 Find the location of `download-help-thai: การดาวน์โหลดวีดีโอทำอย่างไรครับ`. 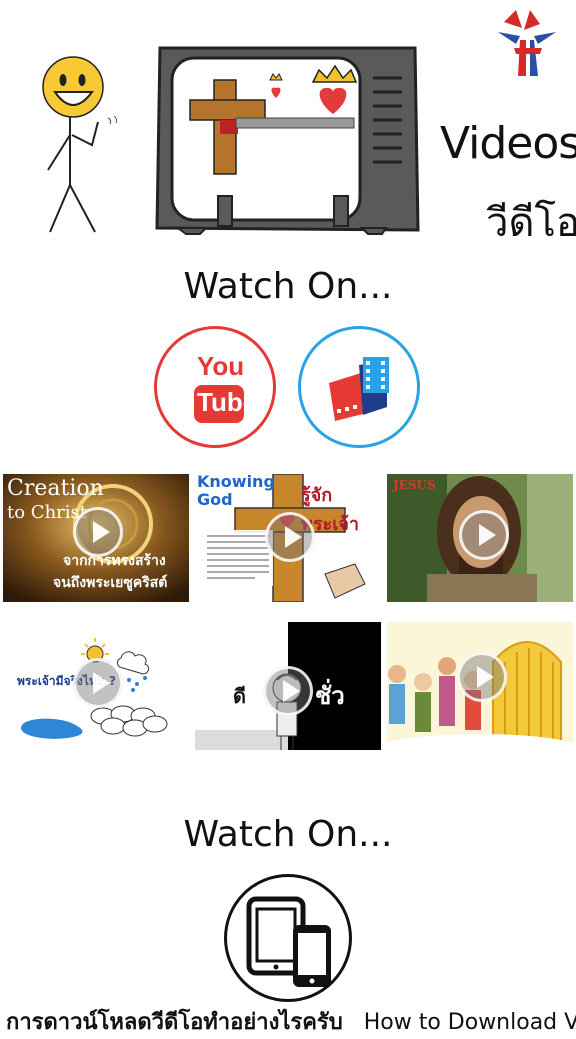

download-help-thai: การดาวน์โหลดวีดีโอทำอย่างไรครับ is located at coordinates (174, 1022).